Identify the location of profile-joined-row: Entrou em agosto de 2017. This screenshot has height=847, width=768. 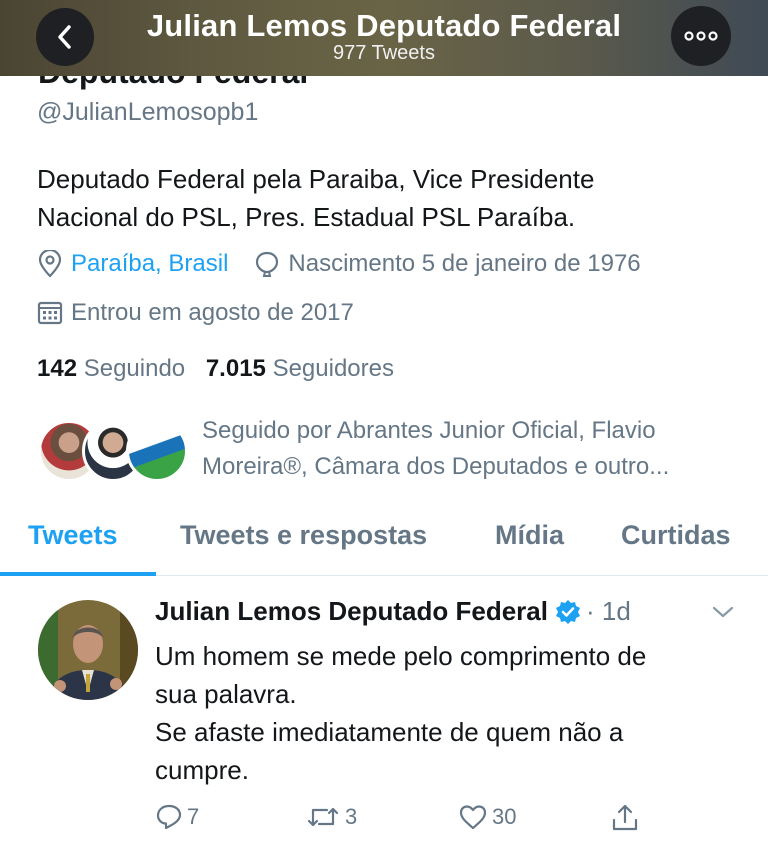
(195, 313).